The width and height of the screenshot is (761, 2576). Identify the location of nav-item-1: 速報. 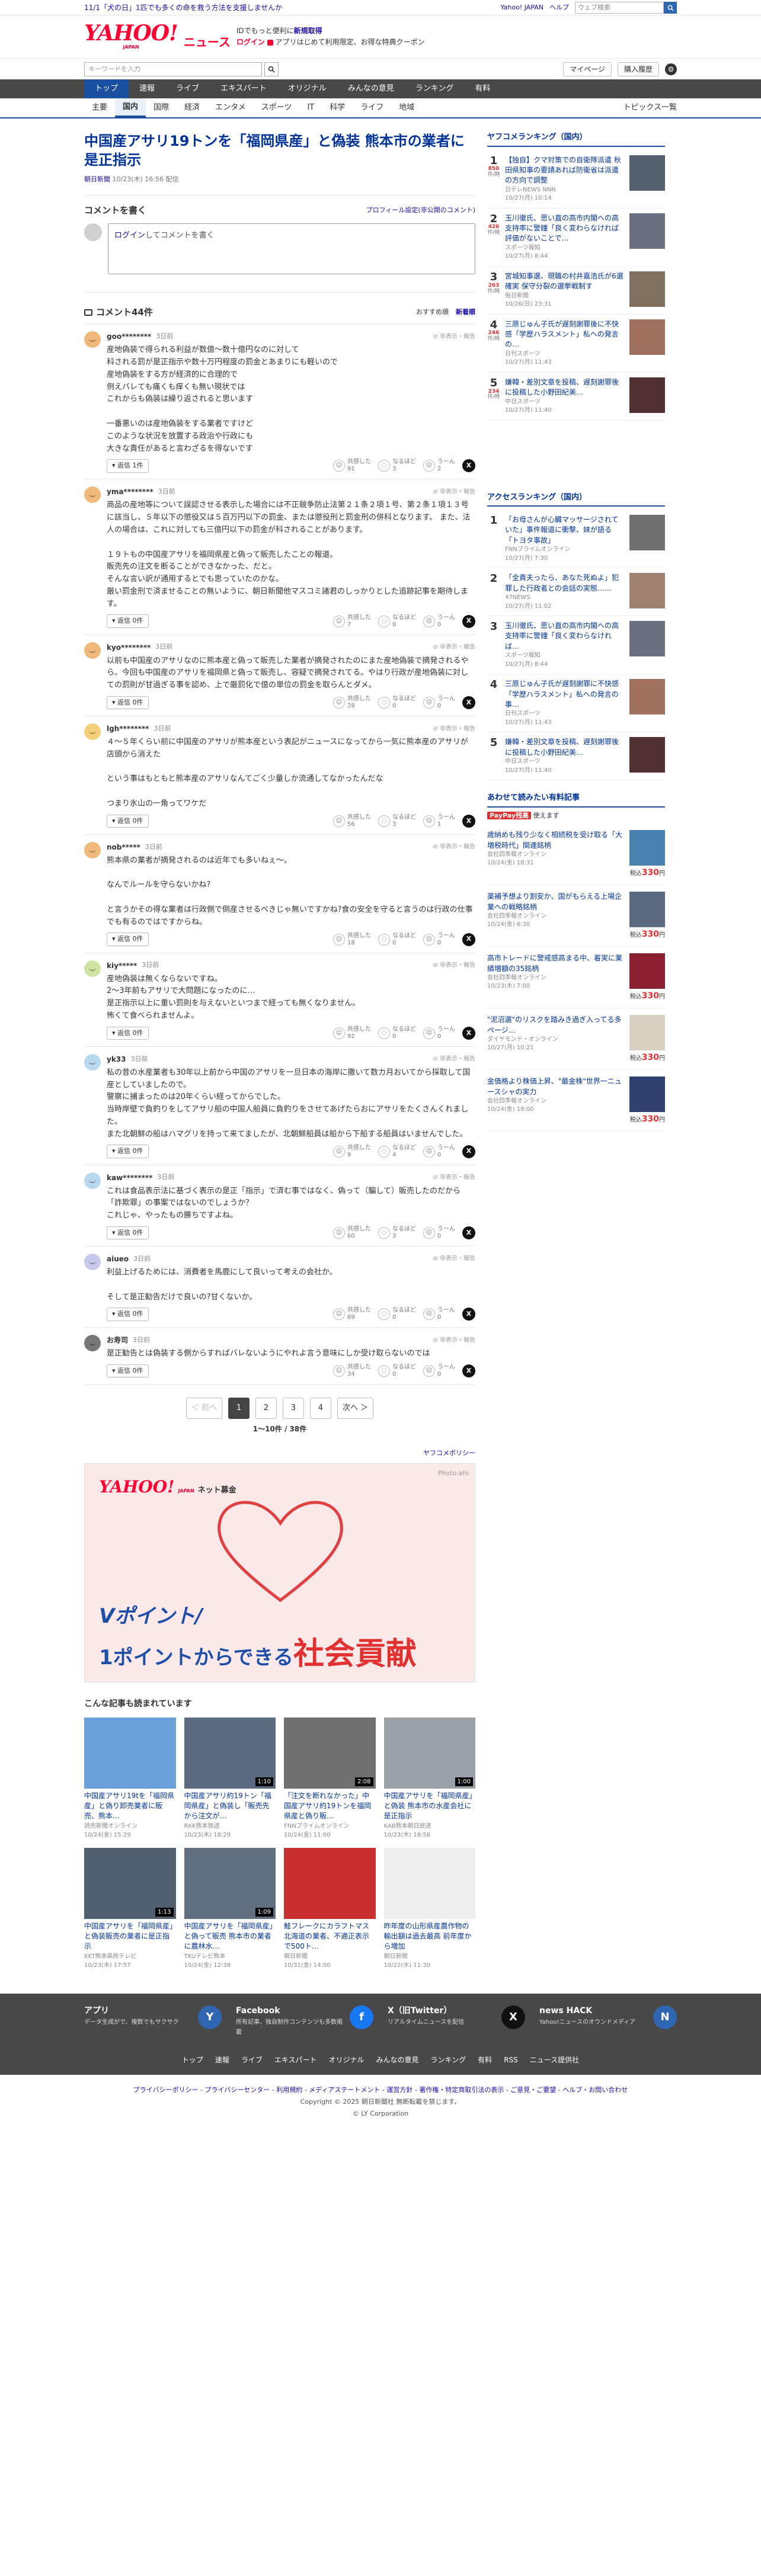
(147, 88).